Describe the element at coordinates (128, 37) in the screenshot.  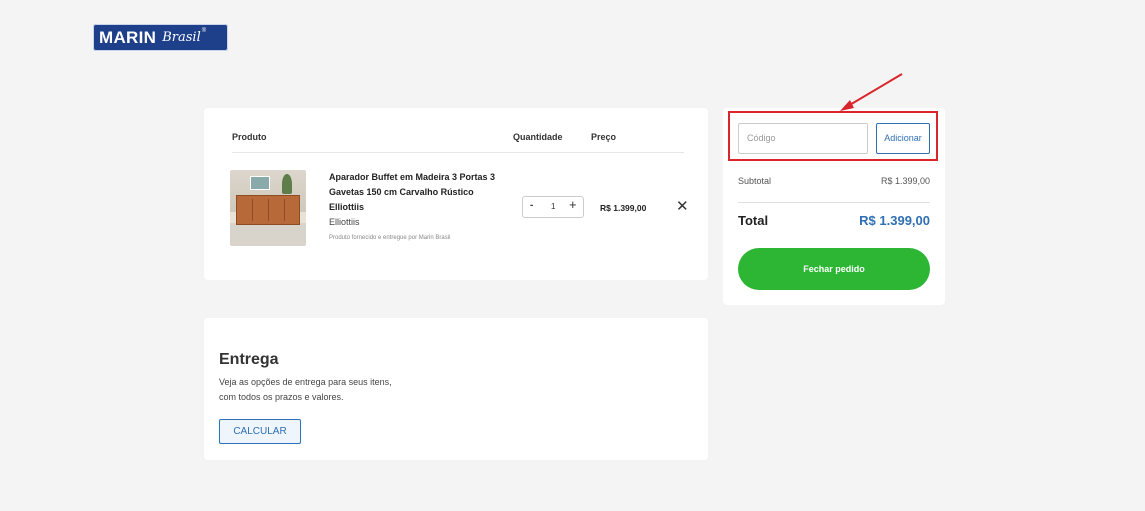
I see `logo-brand: MARIN` at that location.